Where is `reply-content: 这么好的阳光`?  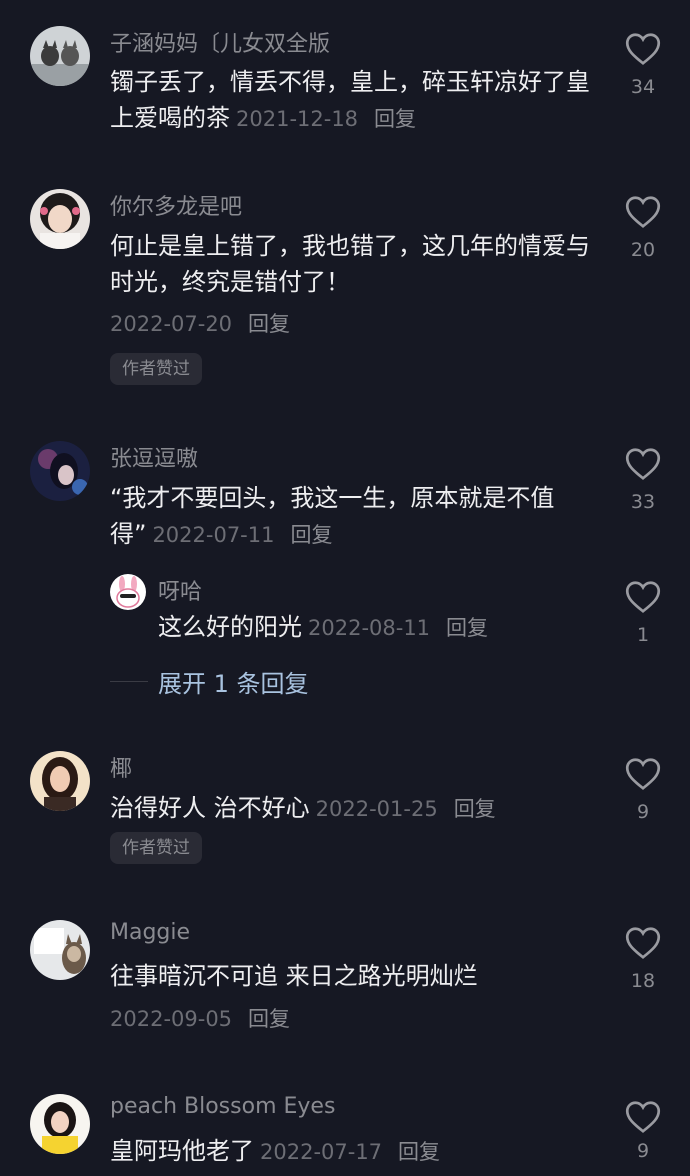
reply-content: 这么好的阳光 is located at coordinates (230, 627).